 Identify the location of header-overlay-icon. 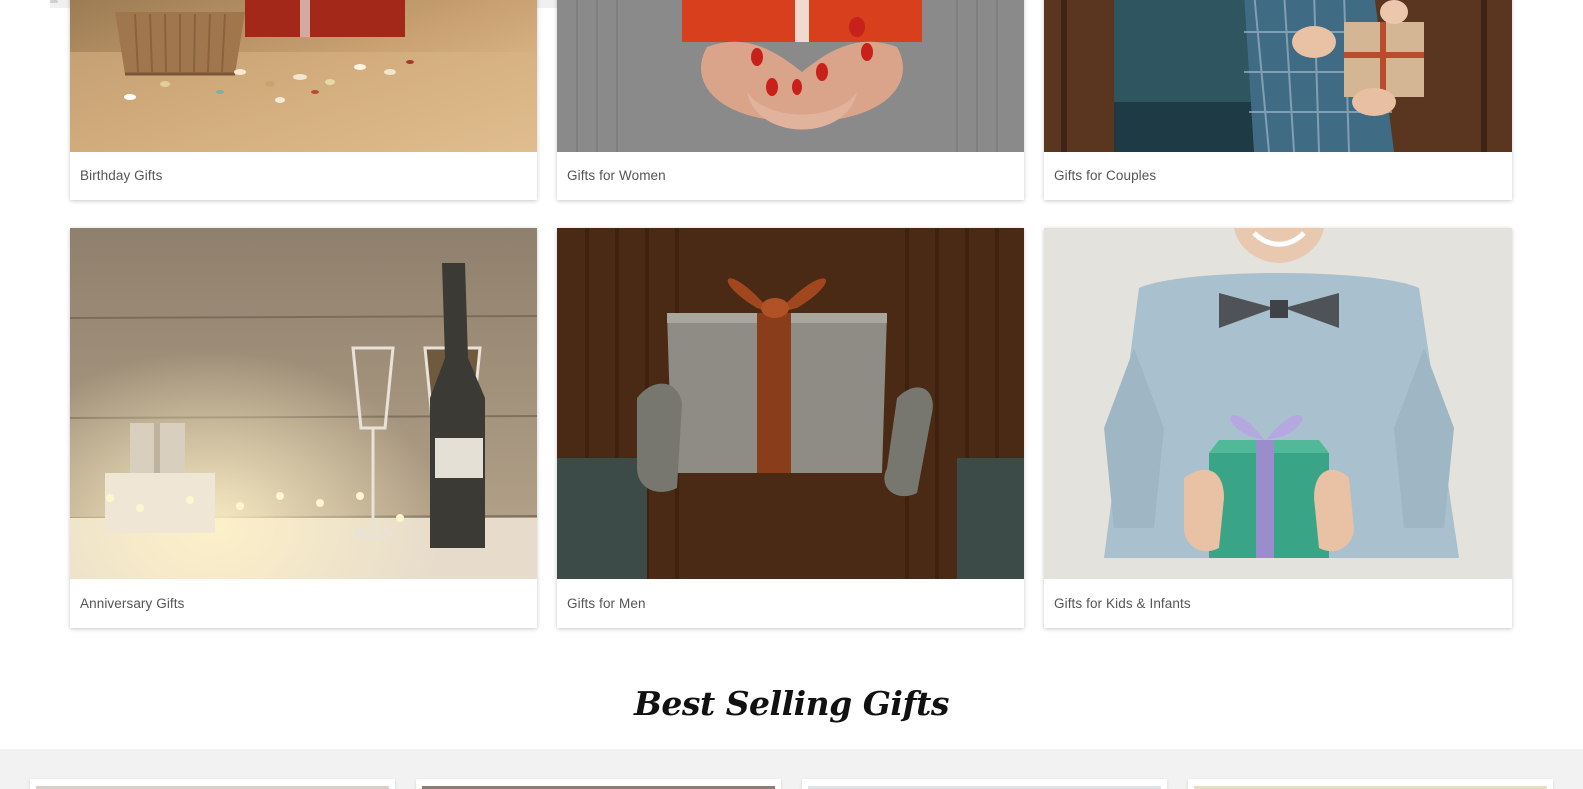
(54, 1).